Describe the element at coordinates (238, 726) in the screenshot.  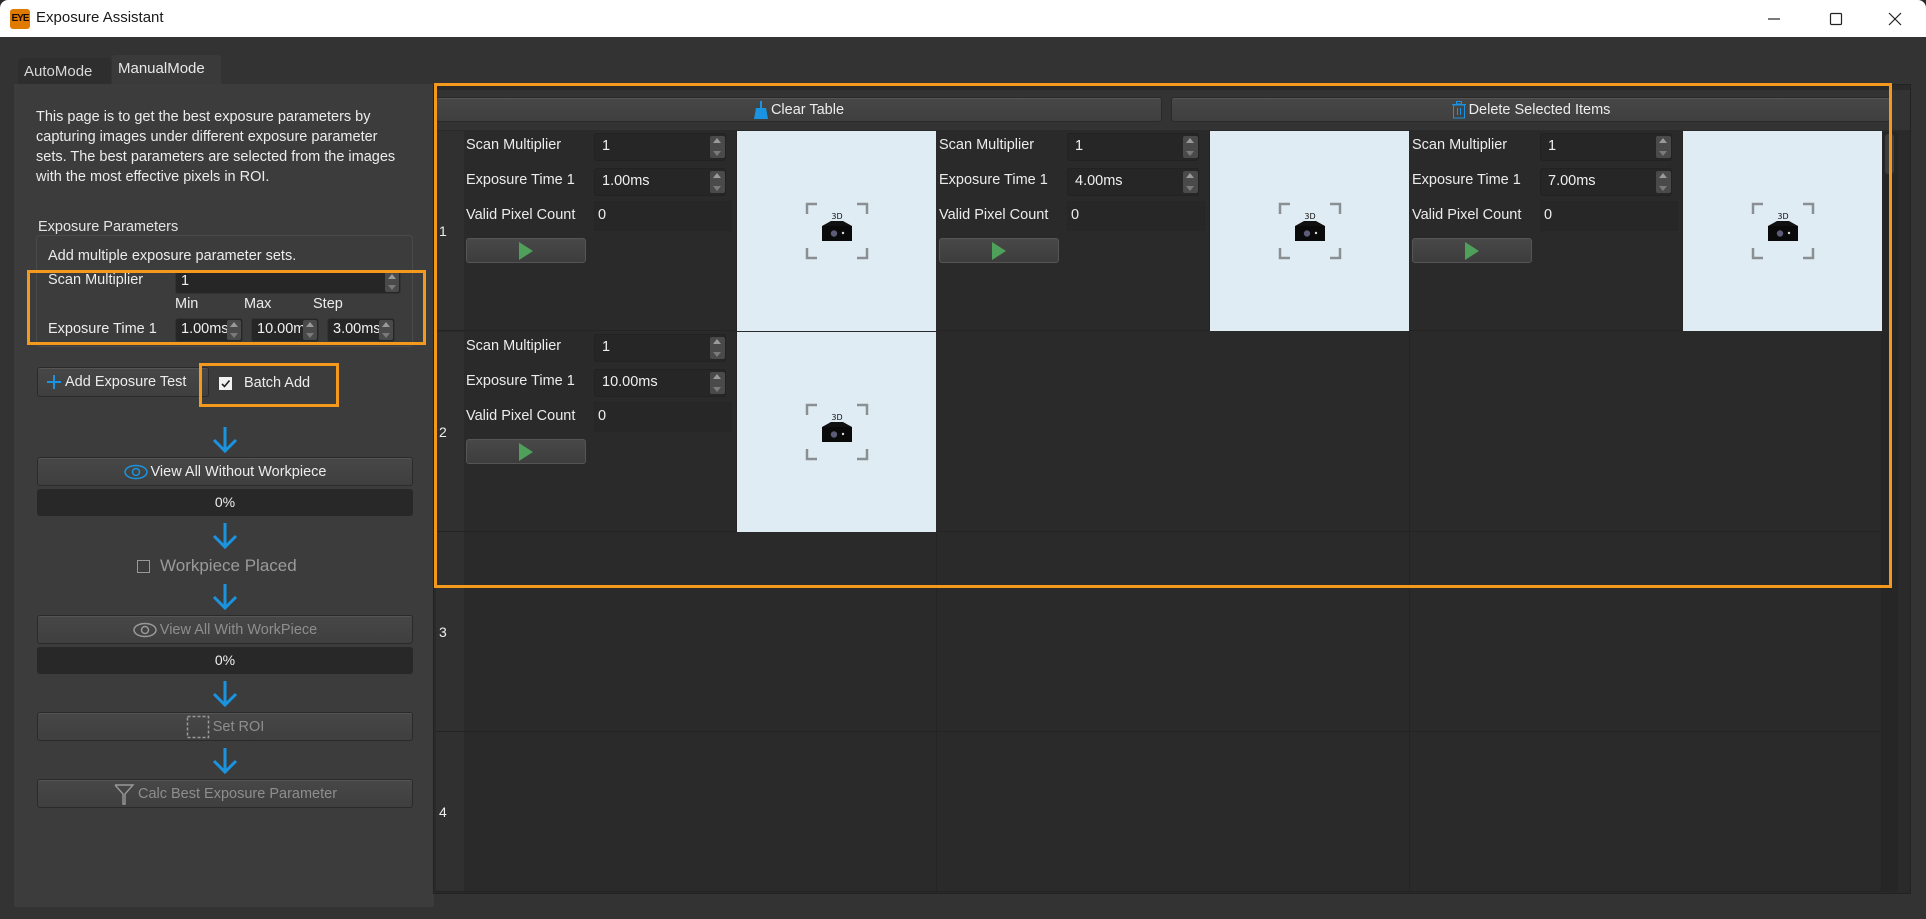
I see `set-roi-label: Set ROI` at that location.